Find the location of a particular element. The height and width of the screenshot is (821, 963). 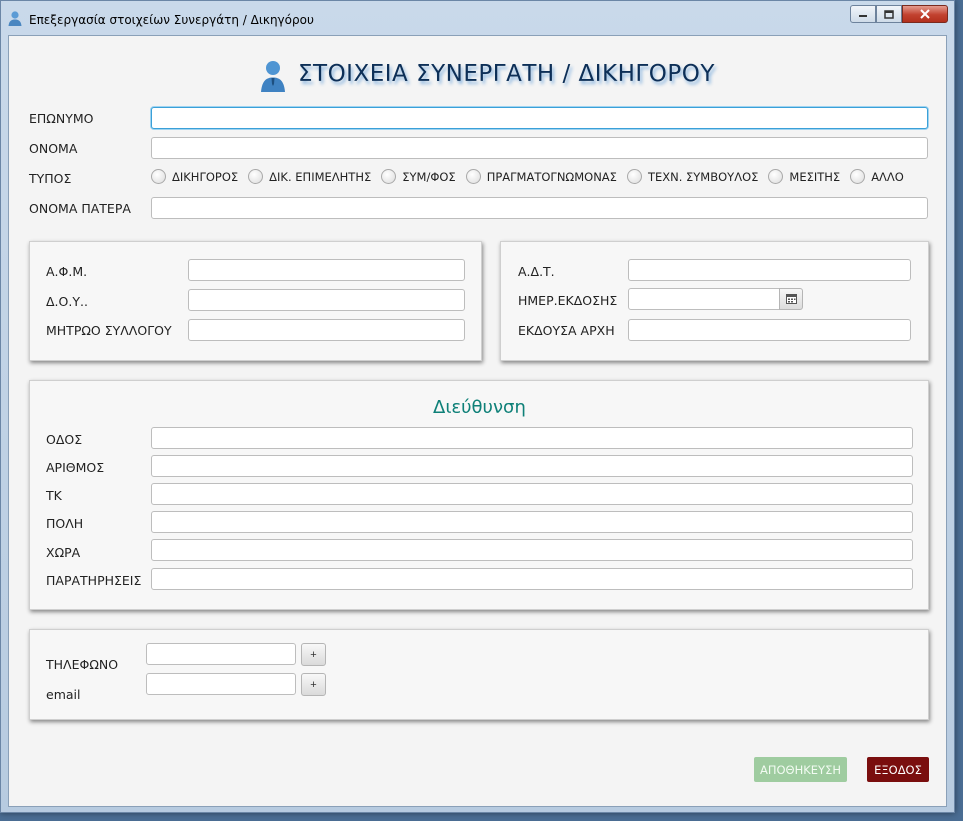

id-card-panel: Α.Δ.Τ. ΗΜΕΡ.ΕΚΔΟΣΗΣ ΕΚΔΟΥΣΑ ΑΡΧΗ is located at coordinates (714, 301).